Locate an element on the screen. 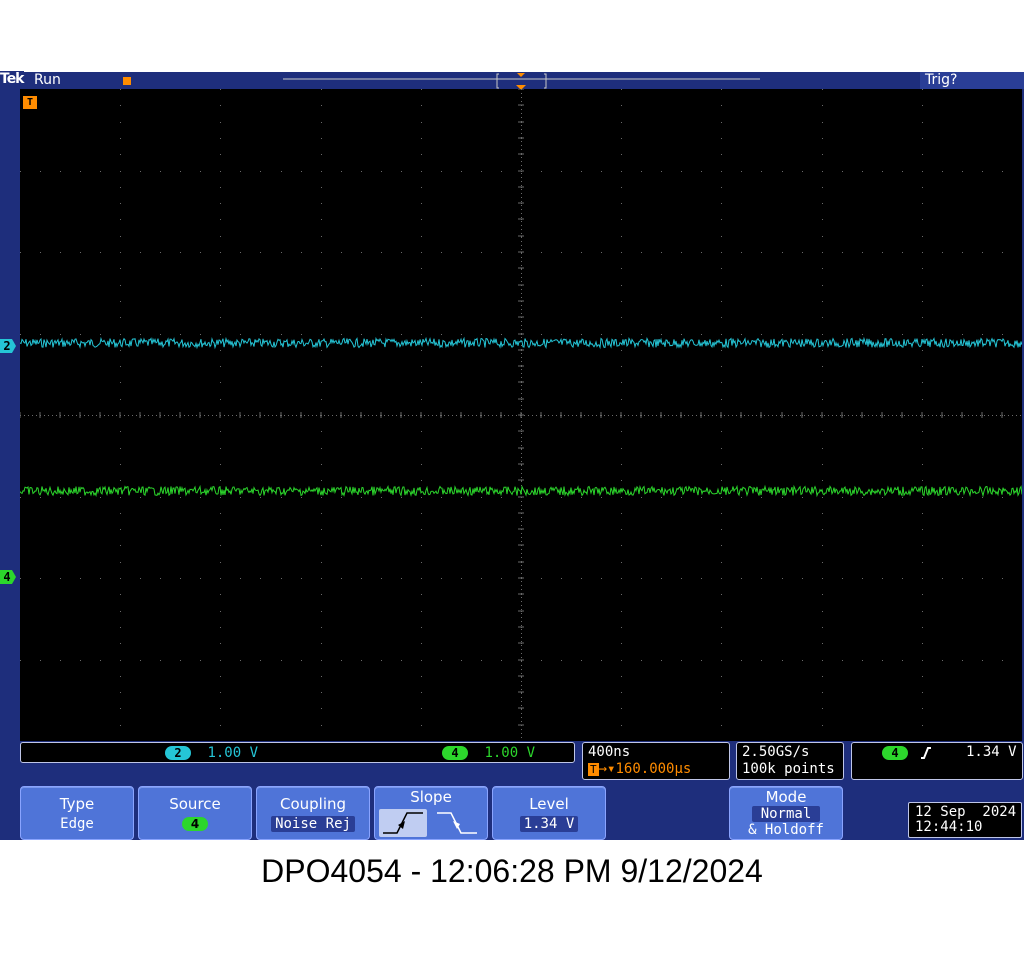 The height and width of the screenshot is (960, 1024). trigger-status-box: Trig? is located at coordinates (972, 80).